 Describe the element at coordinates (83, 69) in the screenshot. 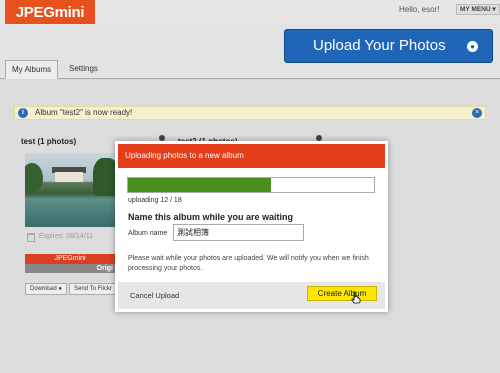

I see `tab-settings: Settings` at that location.